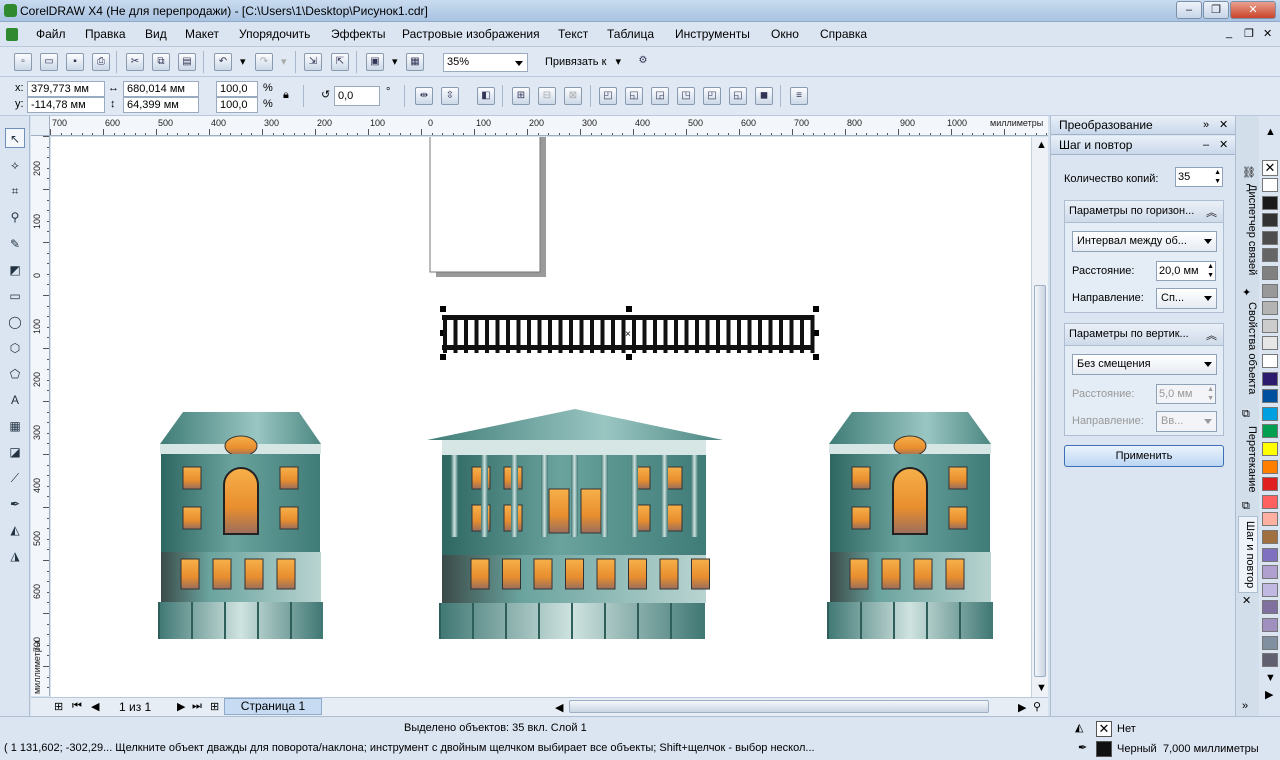 The height and width of the screenshot is (760, 1280). What do you see at coordinates (51, 34) in the screenshot?
I see `menu-file: Файл` at bounding box center [51, 34].